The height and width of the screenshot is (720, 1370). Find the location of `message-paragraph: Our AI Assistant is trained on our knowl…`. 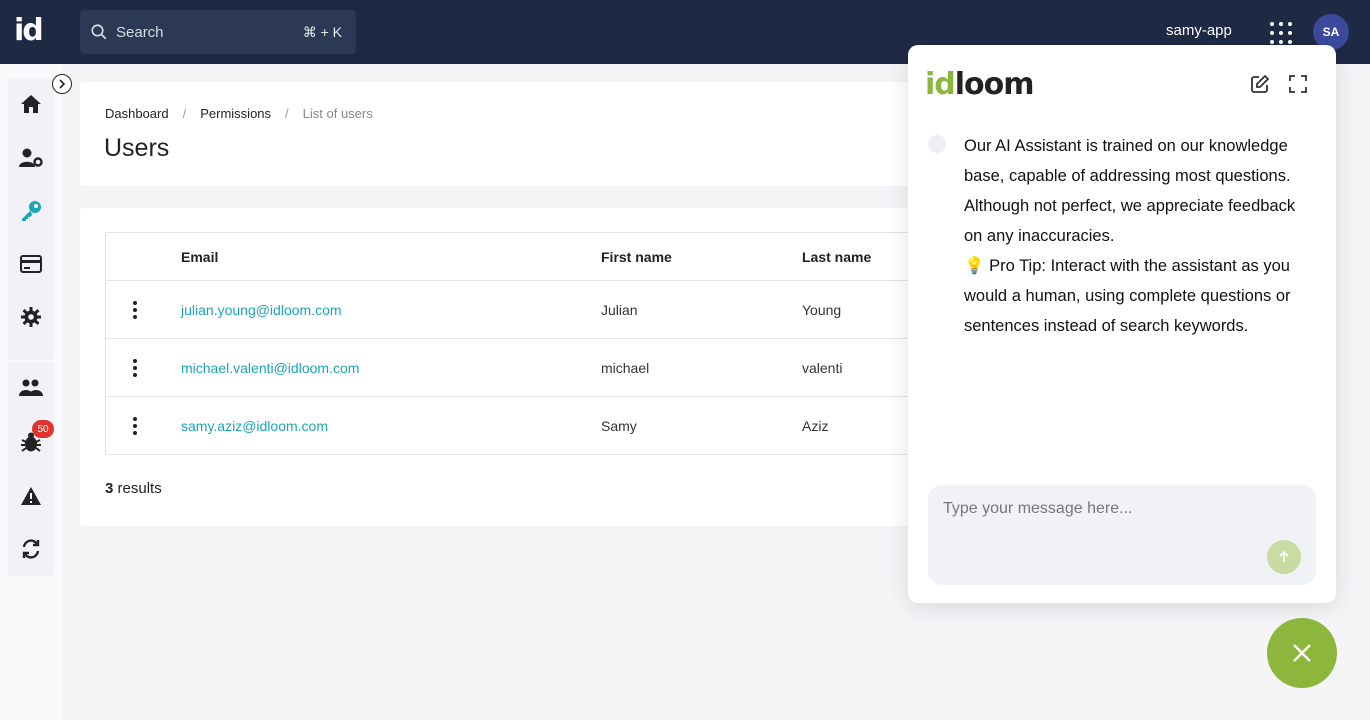

message-paragraph: Our AI Assistant is trained on our knowl… is located at coordinates (1130, 191).